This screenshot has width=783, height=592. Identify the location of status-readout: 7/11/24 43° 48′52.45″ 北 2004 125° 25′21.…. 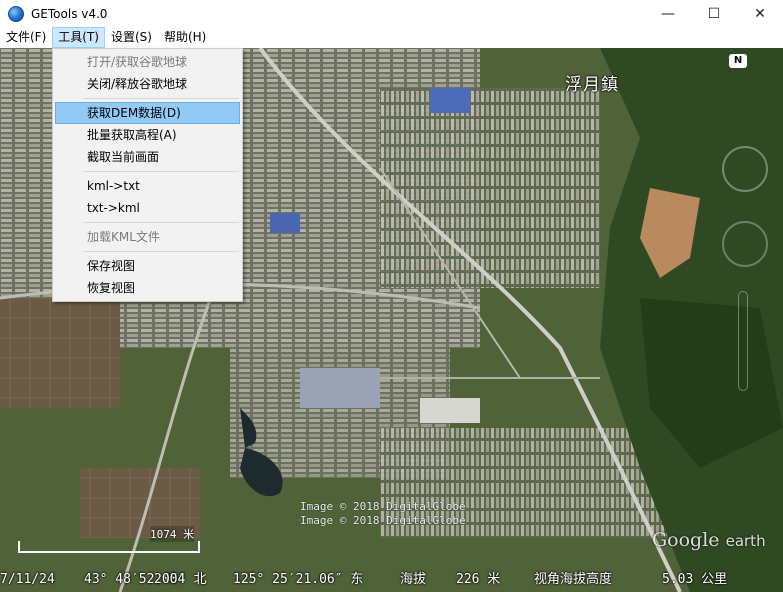
(391, 580).